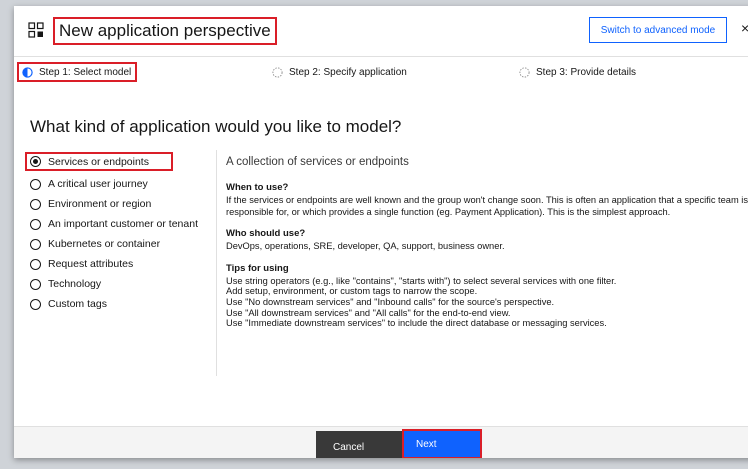 This screenshot has height=469, width=748. Describe the element at coordinates (257, 187) in the screenshot. I see `when-to-use-title: When to use?` at that location.